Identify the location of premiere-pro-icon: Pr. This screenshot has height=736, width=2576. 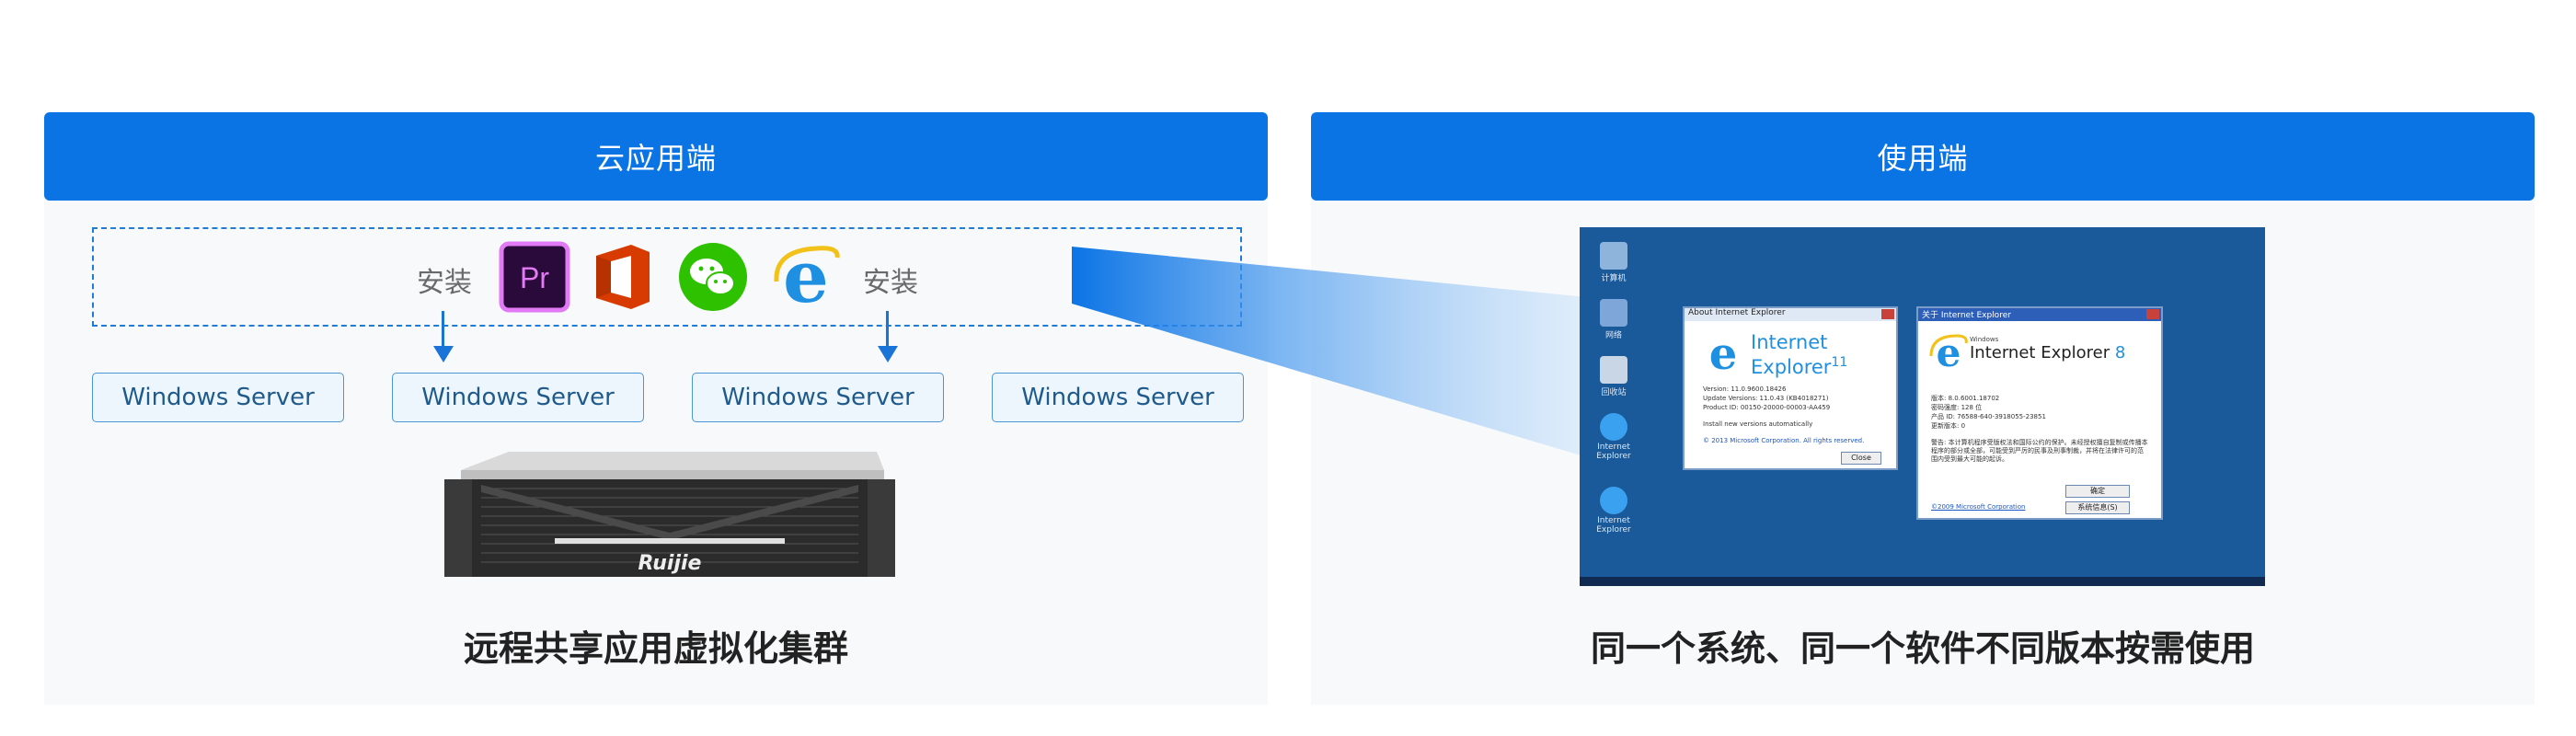
(534, 277).